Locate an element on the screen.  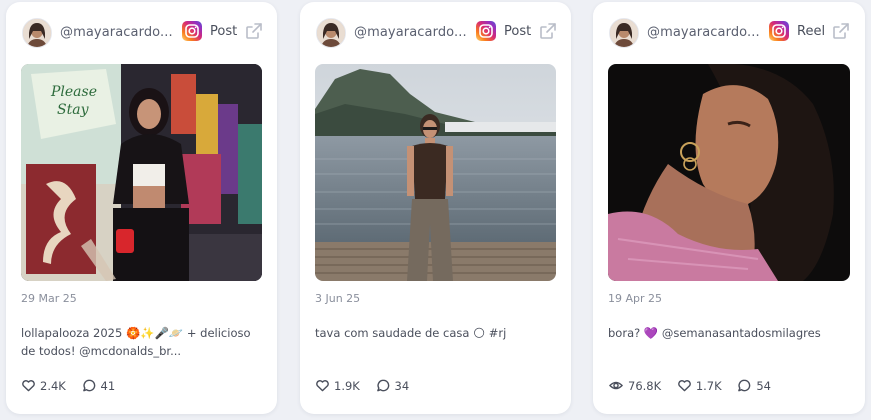
post-stats: 76.8K 1.7K 54 is located at coordinates (695, 388).